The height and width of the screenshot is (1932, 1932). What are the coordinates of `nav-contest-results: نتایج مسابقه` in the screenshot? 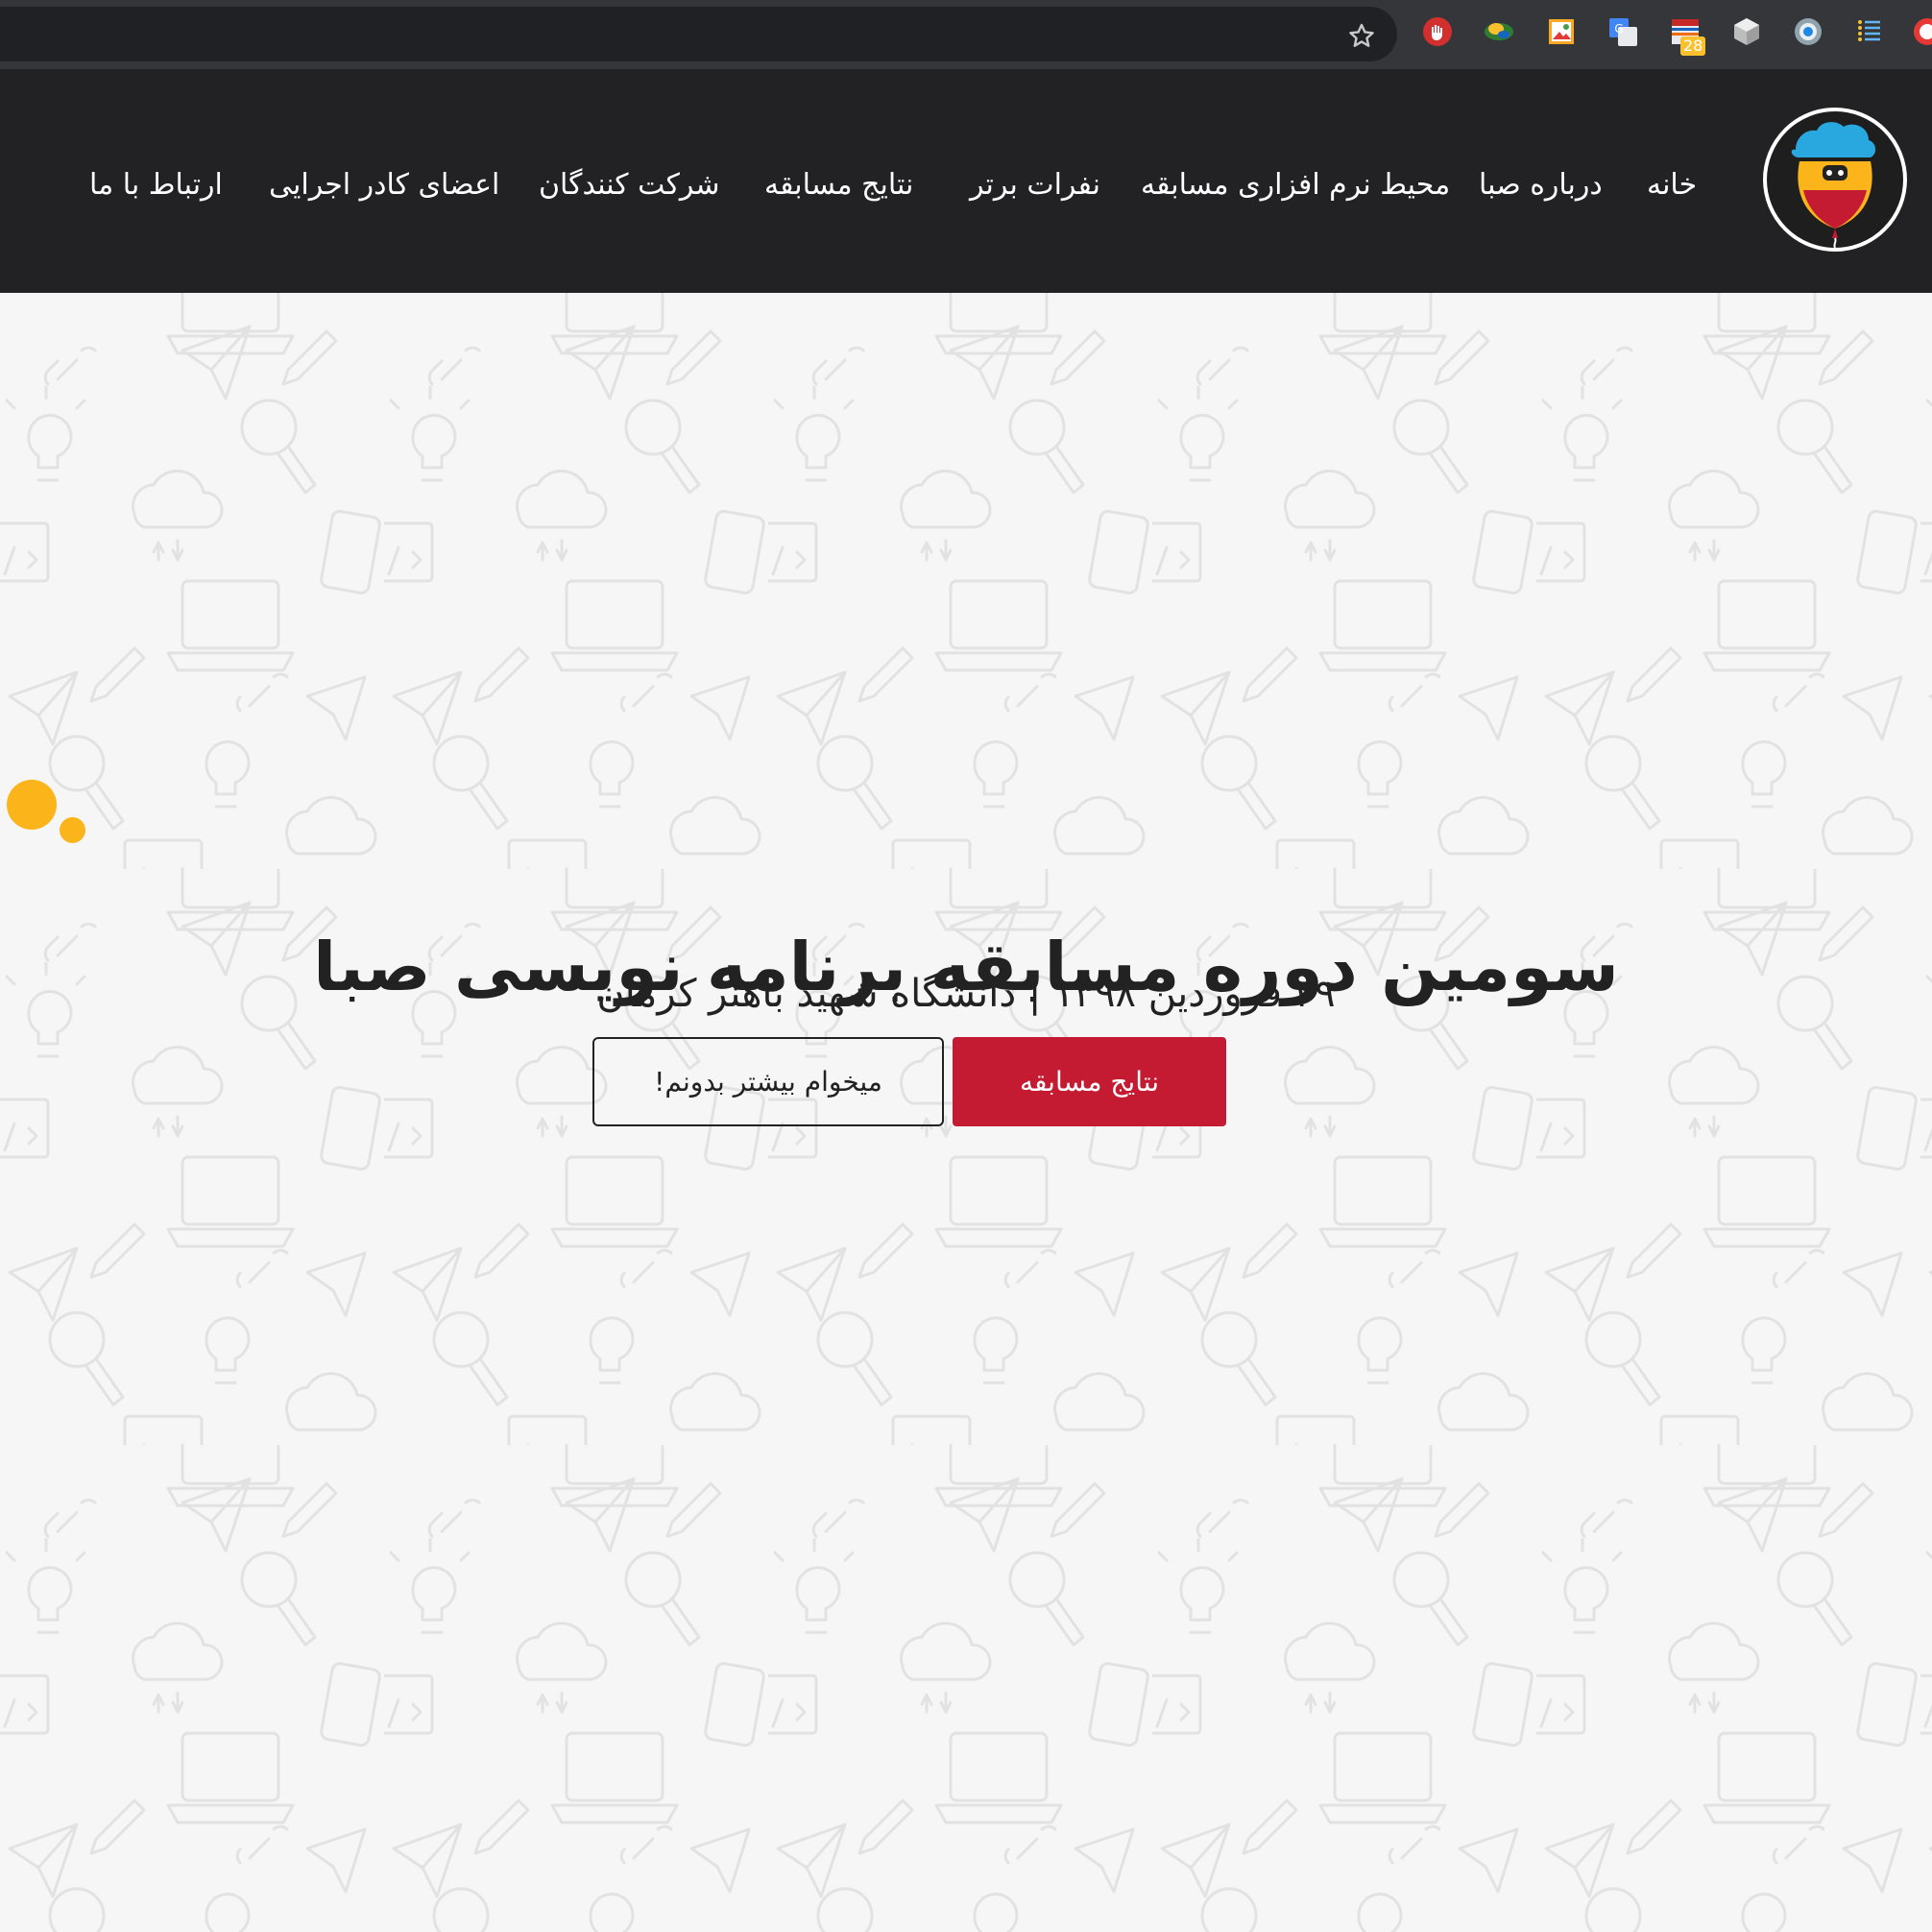 It's located at (838, 185).